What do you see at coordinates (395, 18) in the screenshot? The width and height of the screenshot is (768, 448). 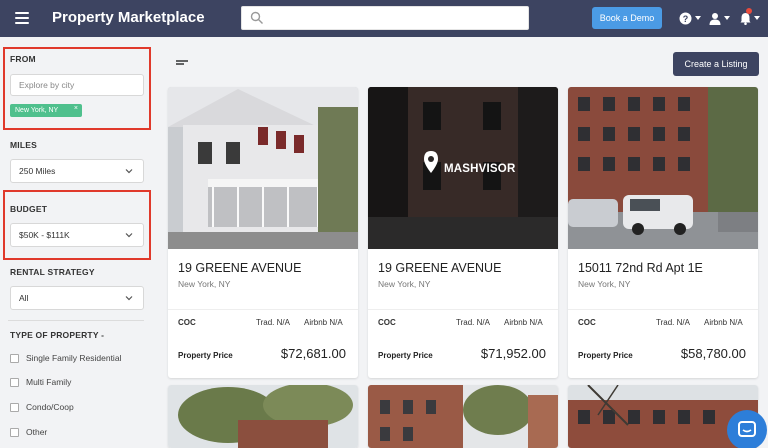 I see `search-input` at bounding box center [395, 18].